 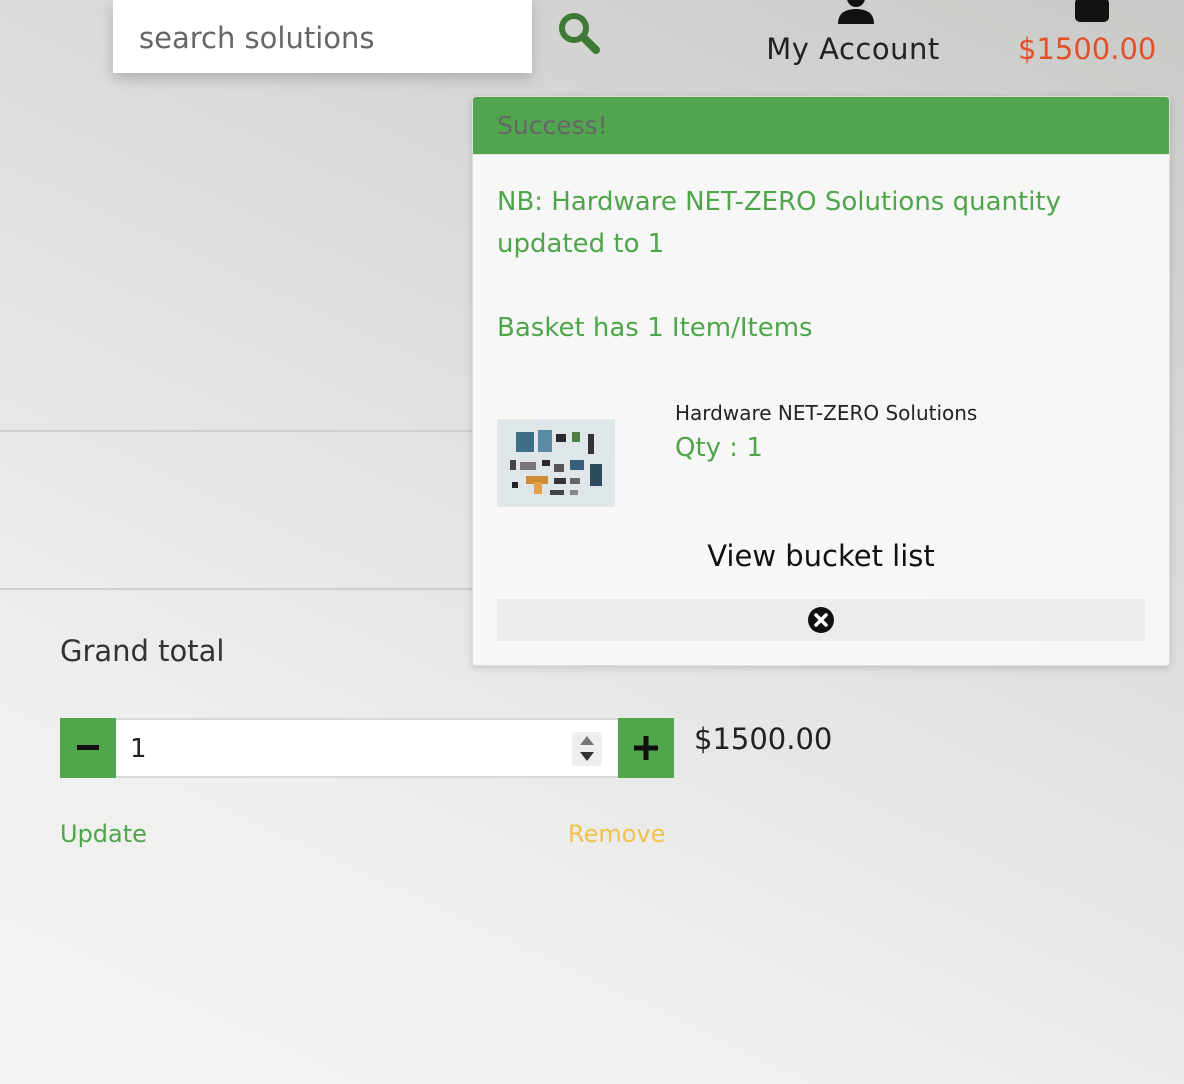 I want to click on close-circle-icon, so click(x=821, y=620).